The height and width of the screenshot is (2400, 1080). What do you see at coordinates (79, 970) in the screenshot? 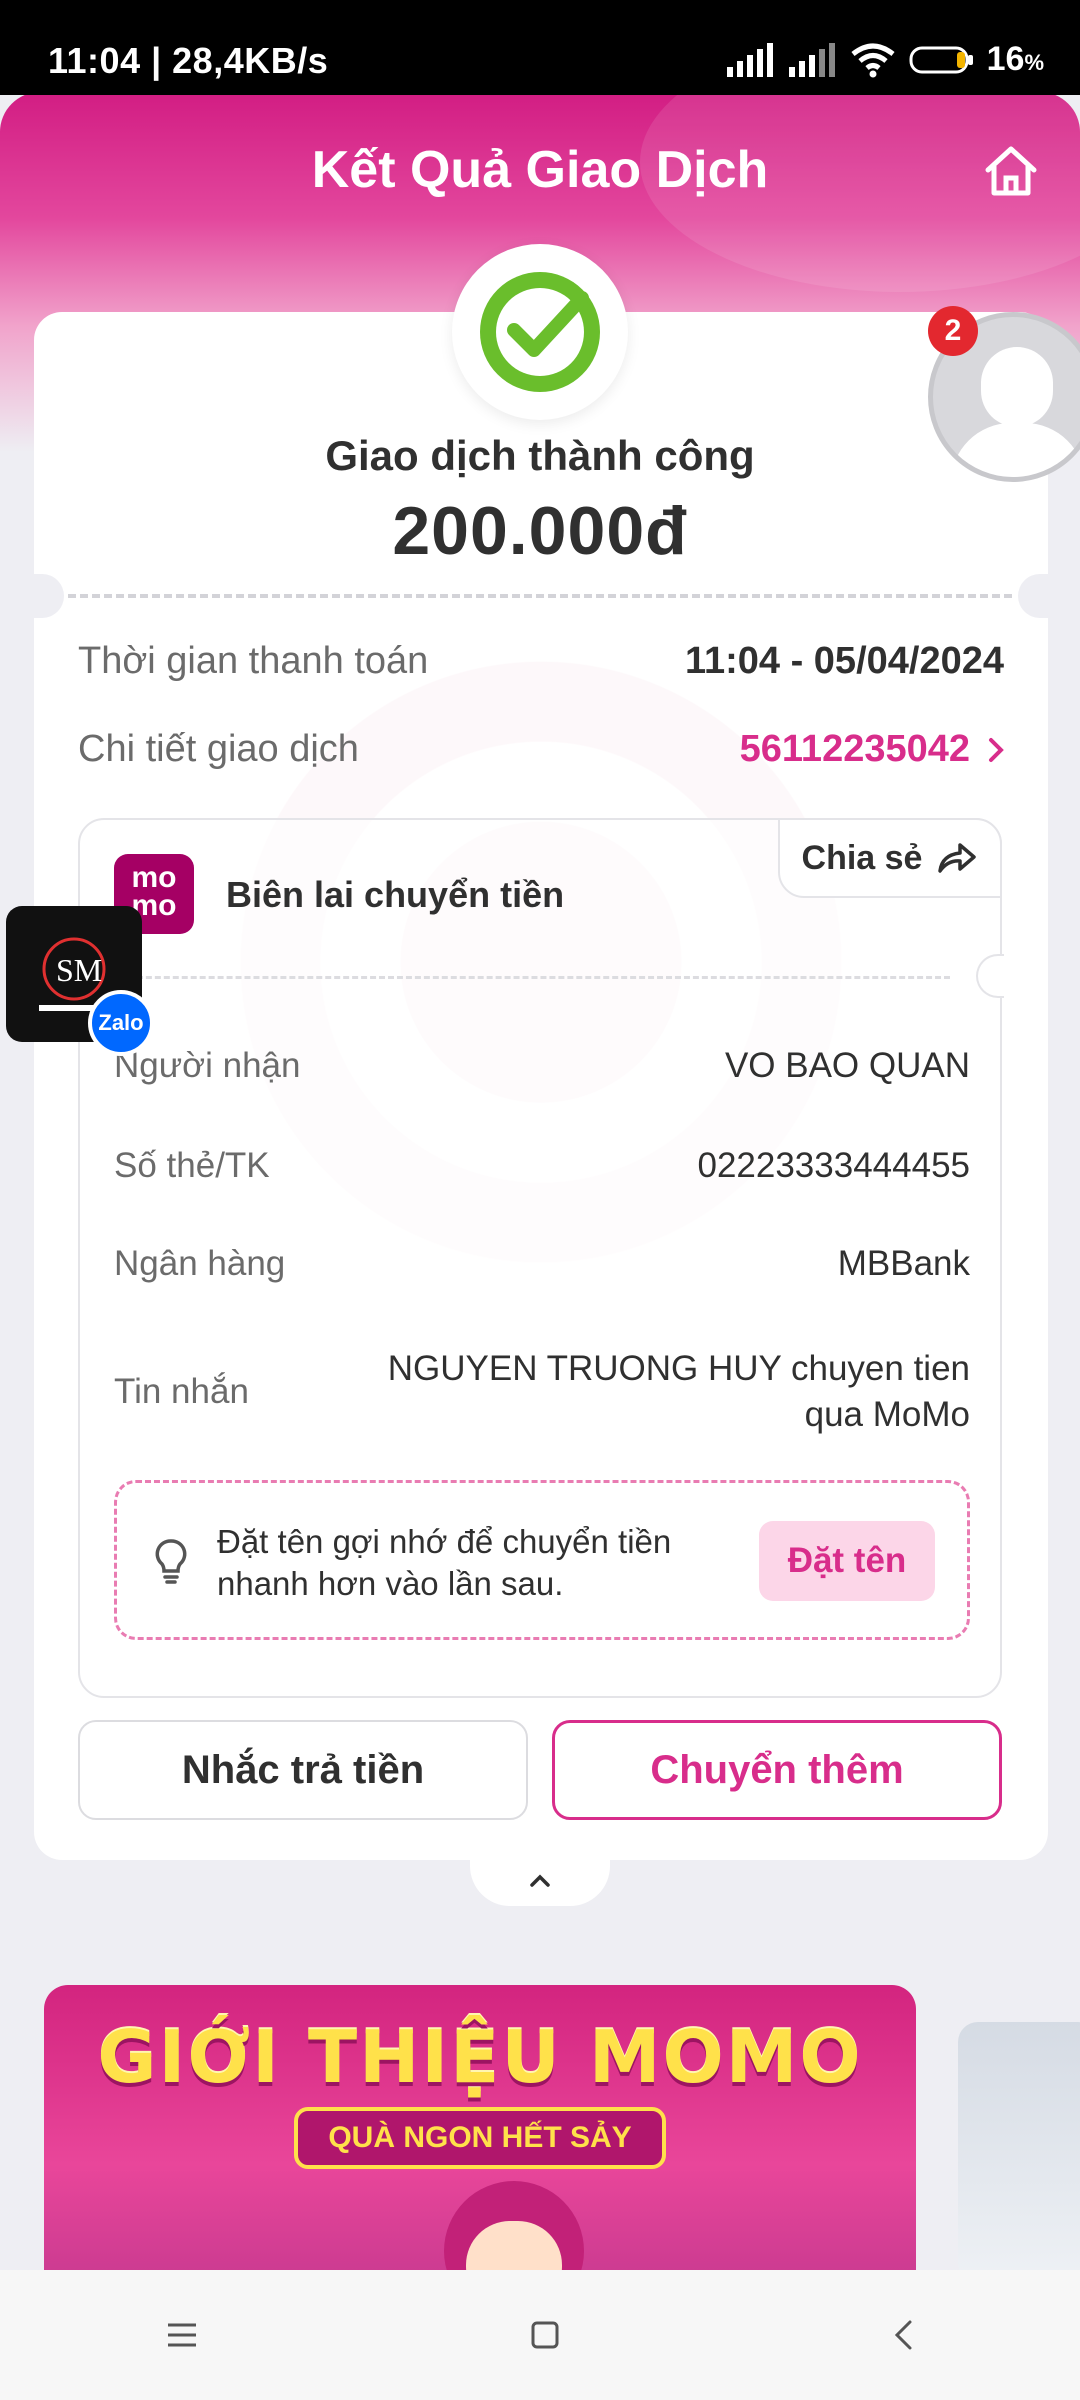
I see `svg-text: SM` at bounding box center [79, 970].